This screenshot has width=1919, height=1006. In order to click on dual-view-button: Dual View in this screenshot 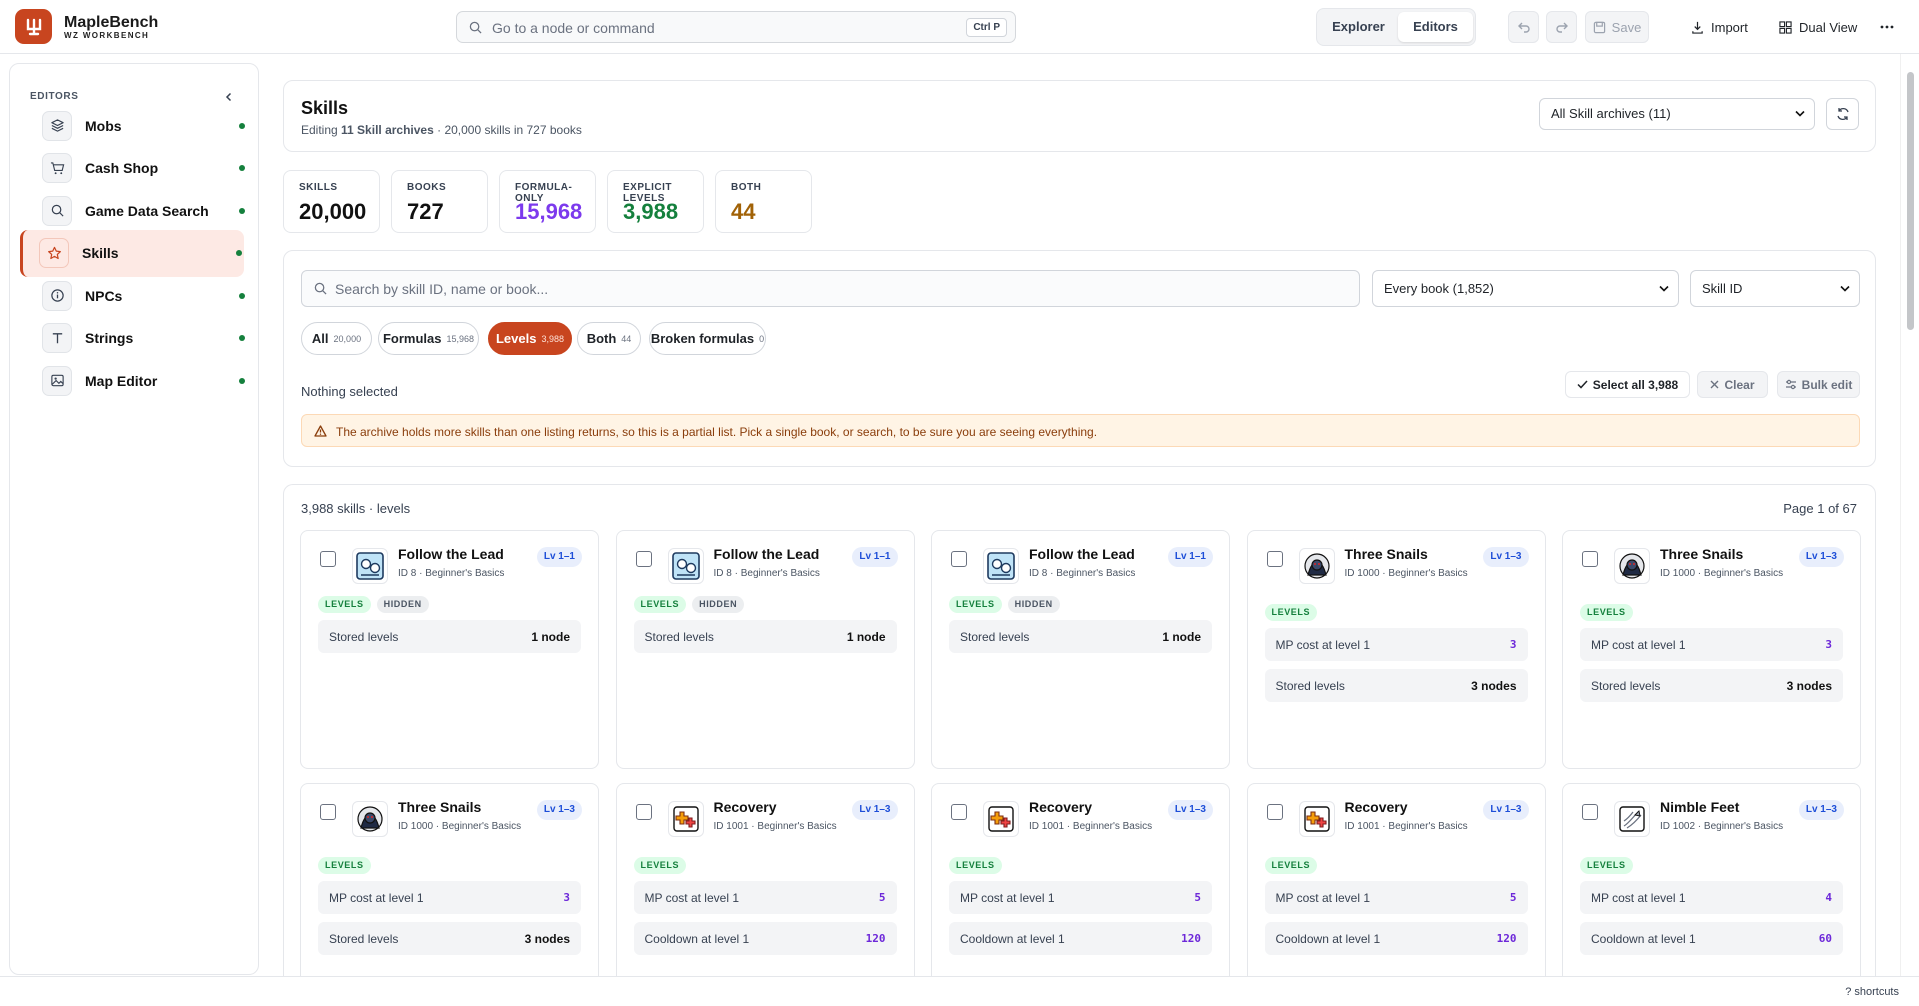, I will do `click(1818, 27)`.